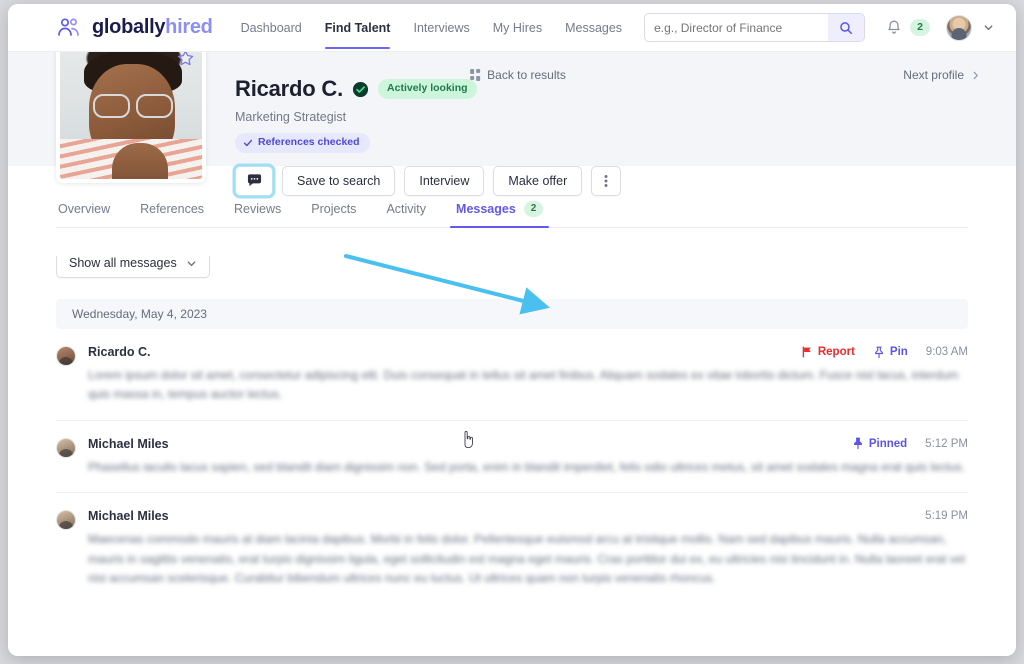  Describe the element at coordinates (339, 180) in the screenshot. I see `save-to-search-button: Save to search` at that location.